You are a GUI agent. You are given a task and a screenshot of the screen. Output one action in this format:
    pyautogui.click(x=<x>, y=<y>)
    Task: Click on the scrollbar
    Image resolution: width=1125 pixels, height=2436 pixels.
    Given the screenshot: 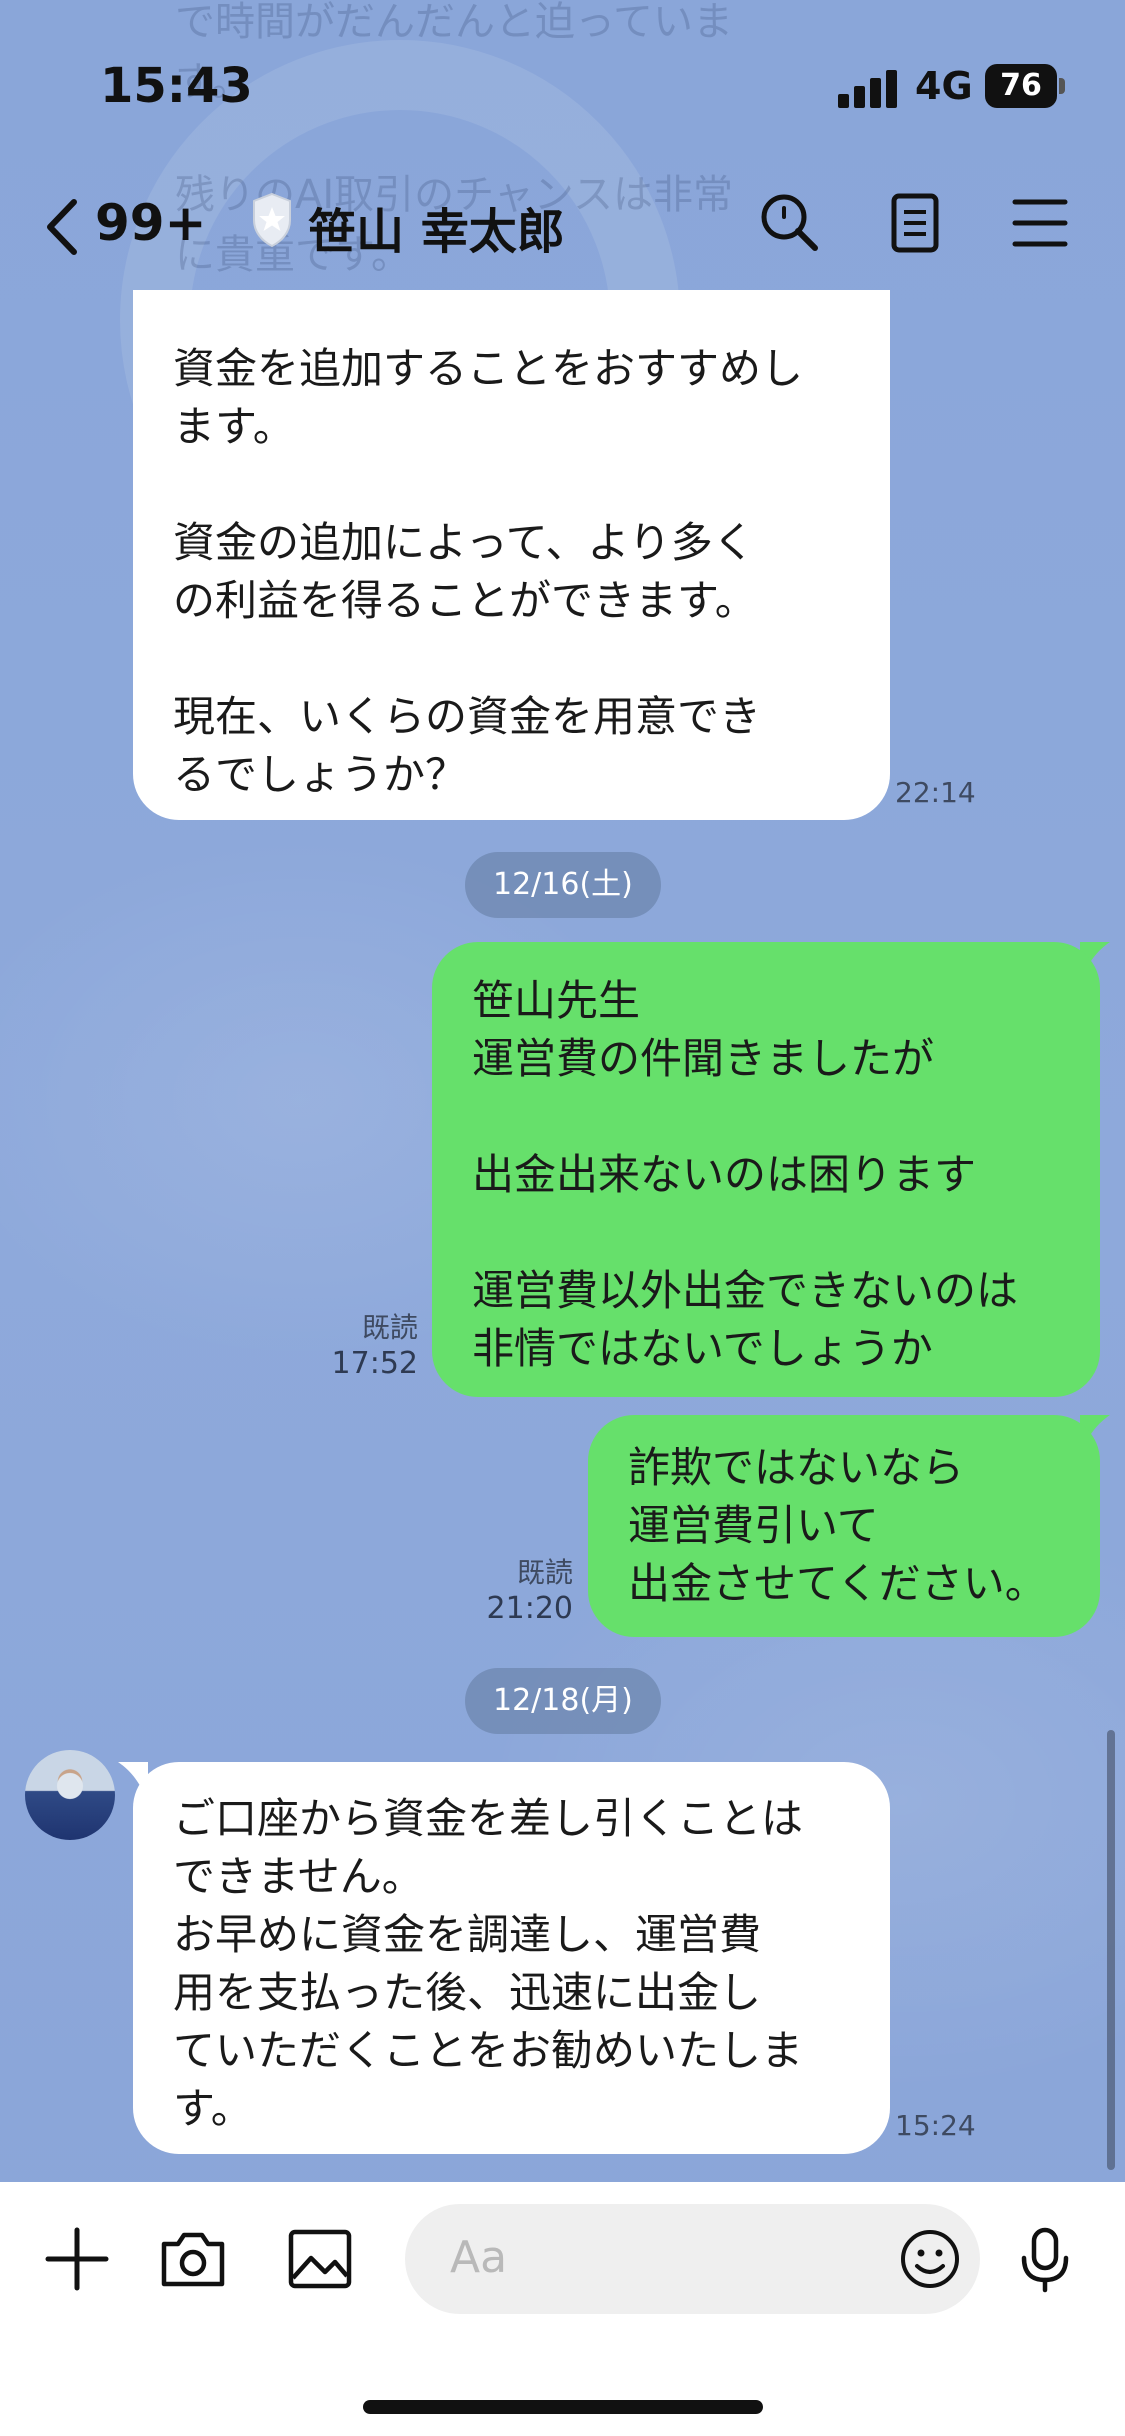 What is the action you would take?
    pyautogui.click(x=1111, y=1950)
    